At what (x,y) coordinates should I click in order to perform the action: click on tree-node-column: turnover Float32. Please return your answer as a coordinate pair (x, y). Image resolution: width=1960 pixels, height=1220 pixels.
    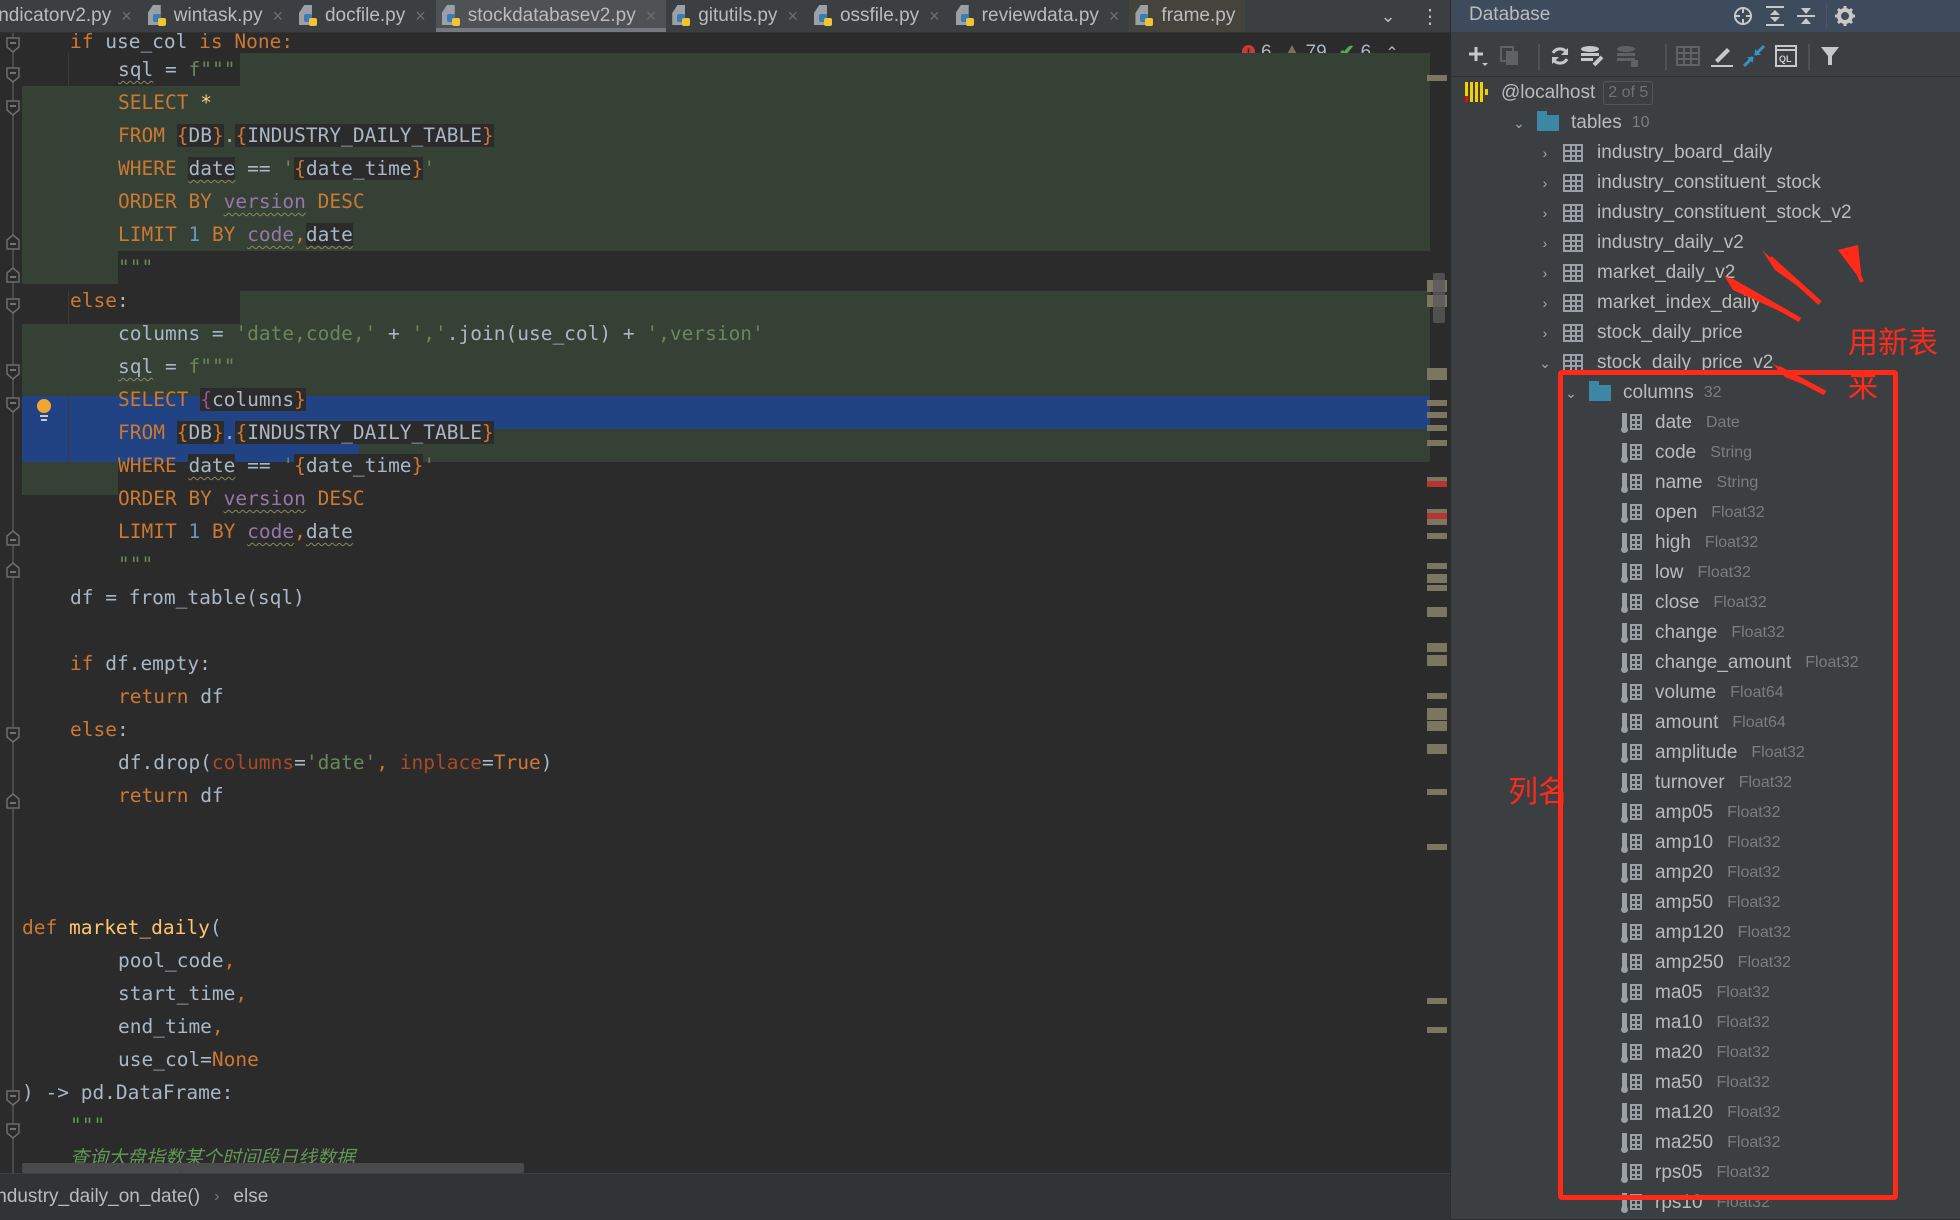
    Looking at the image, I should click on (1706, 783).